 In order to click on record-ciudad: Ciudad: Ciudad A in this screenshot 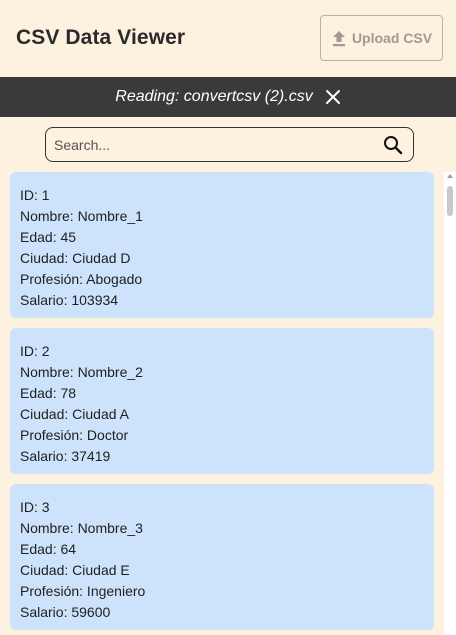, I will do `click(74, 414)`.